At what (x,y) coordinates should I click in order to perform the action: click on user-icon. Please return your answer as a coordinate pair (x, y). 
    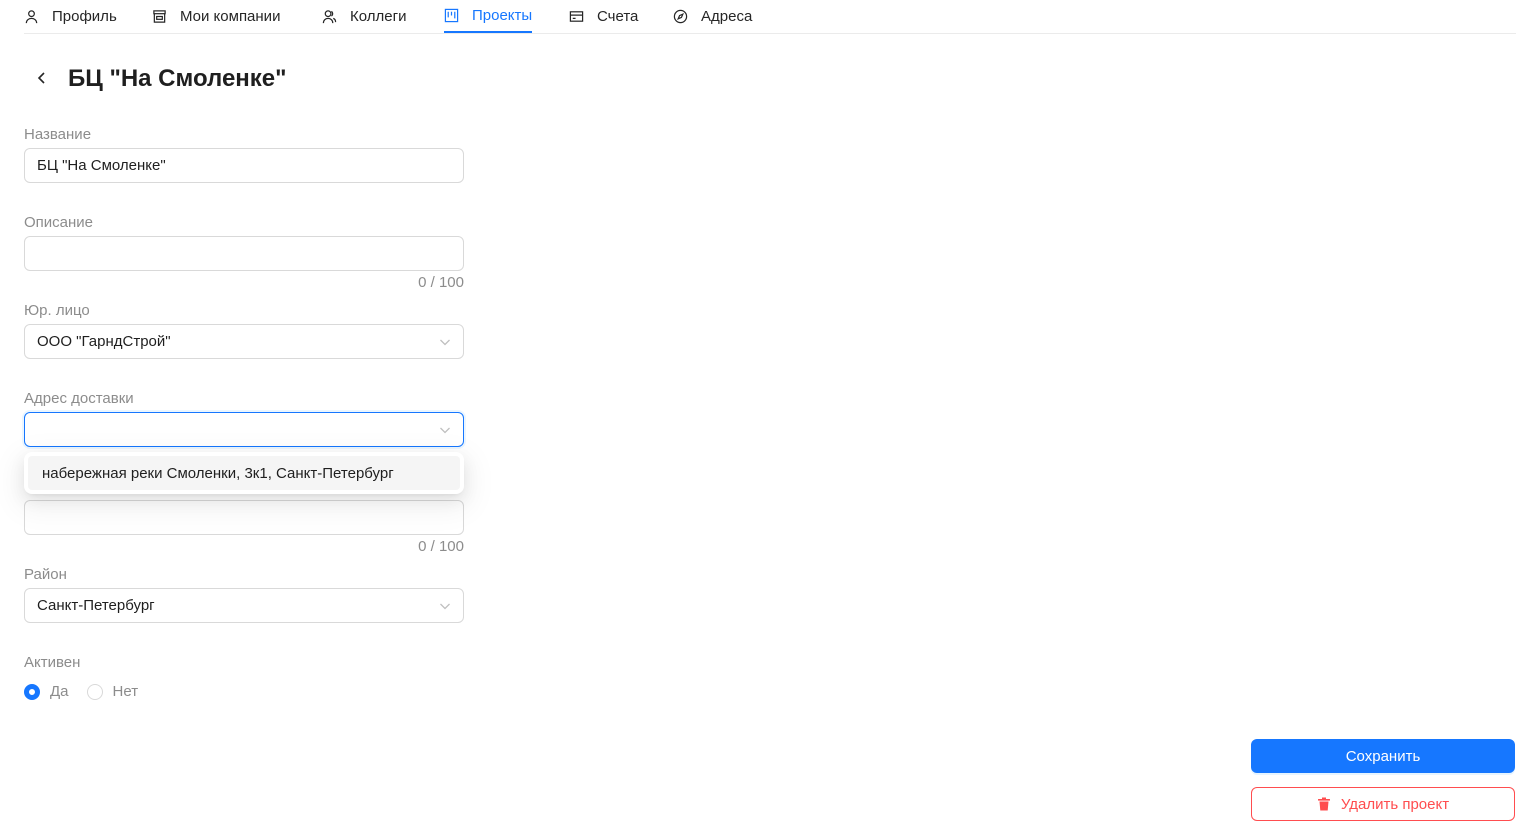
    Looking at the image, I should click on (38, 16).